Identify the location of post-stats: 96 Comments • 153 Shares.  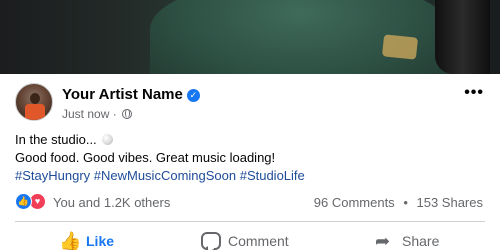
(398, 202).